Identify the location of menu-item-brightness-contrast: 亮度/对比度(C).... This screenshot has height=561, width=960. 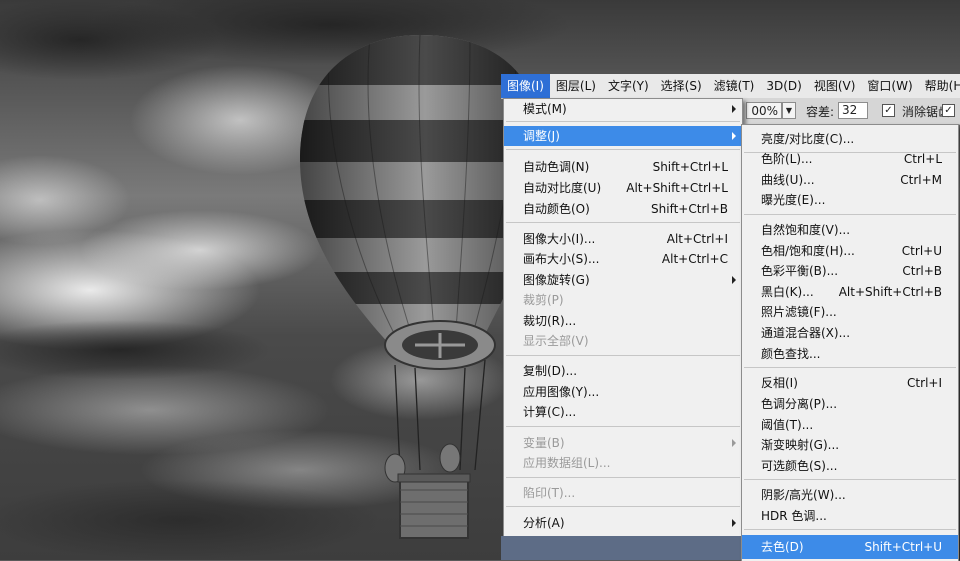
(850, 139).